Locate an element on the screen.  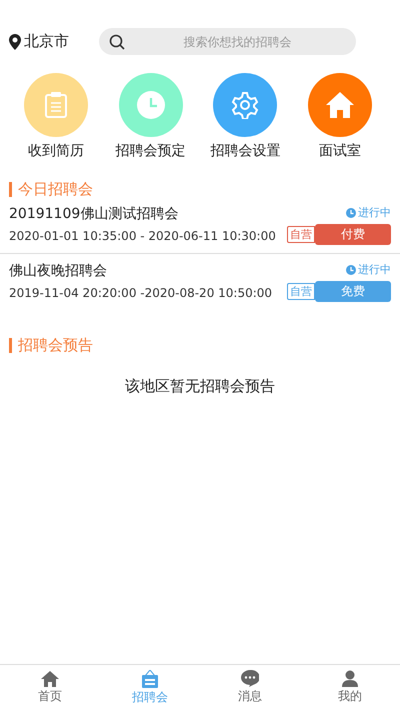
fee-tag: 免费 is located at coordinates (353, 291).